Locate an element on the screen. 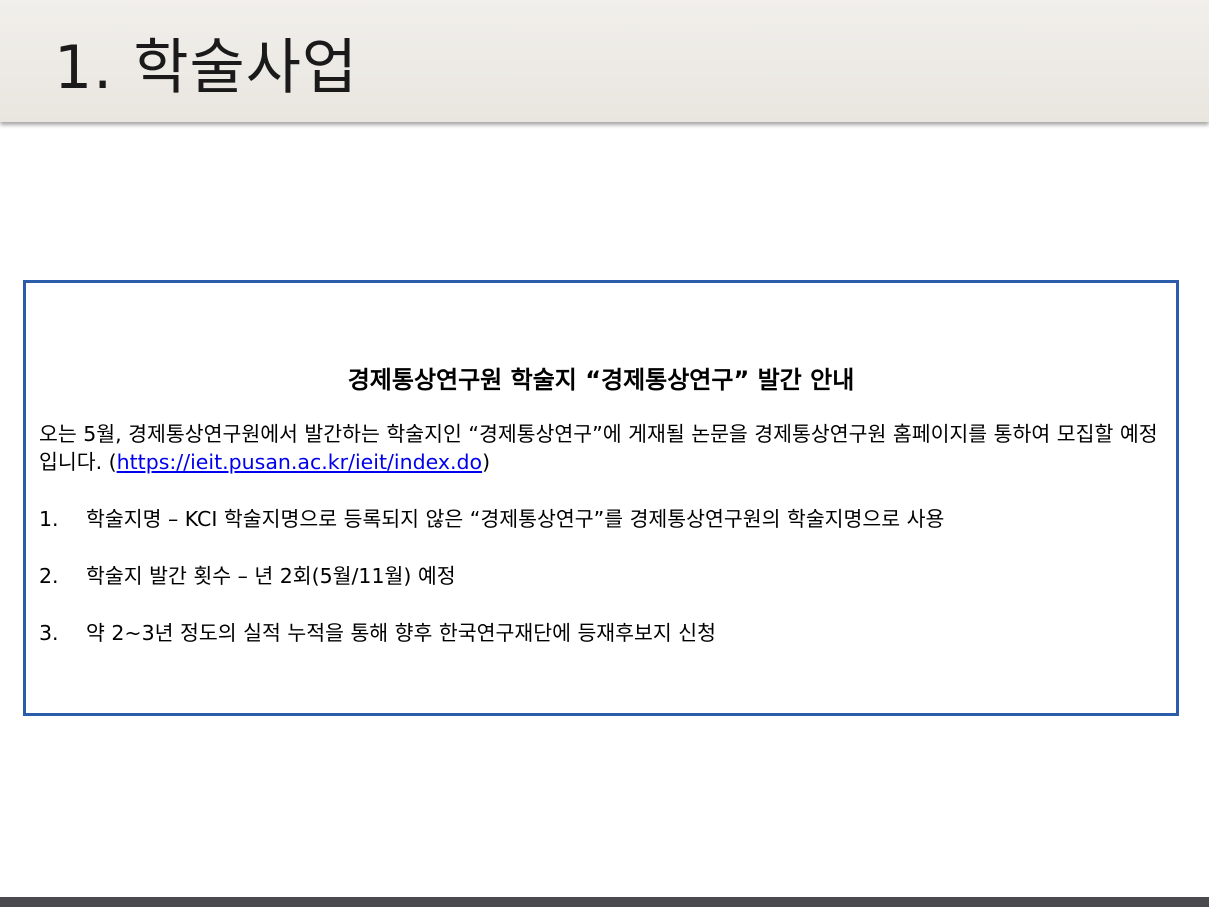 The height and width of the screenshot is (907, 1209). list-item-text: 학술지 발간 횟수 – 년 2회(5월/11월) 예정 is located at coordinates (271, 576).